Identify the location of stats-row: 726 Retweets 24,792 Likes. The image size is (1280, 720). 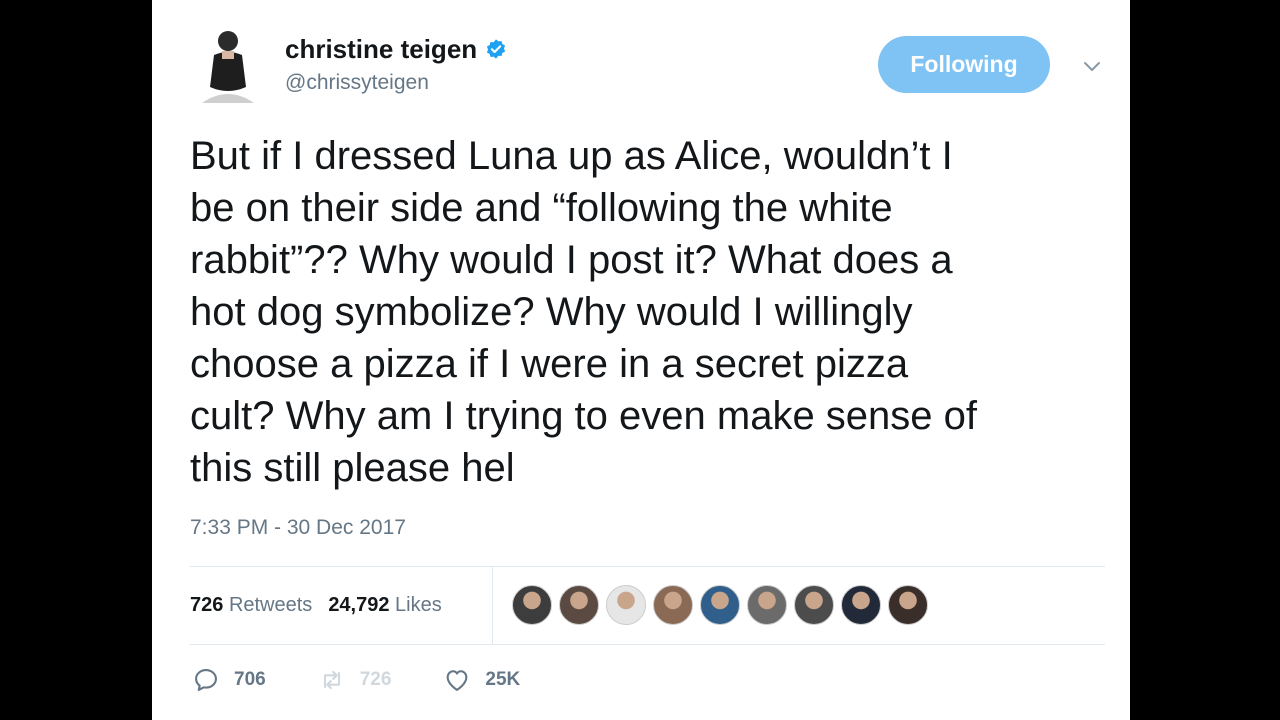
(647, 605).